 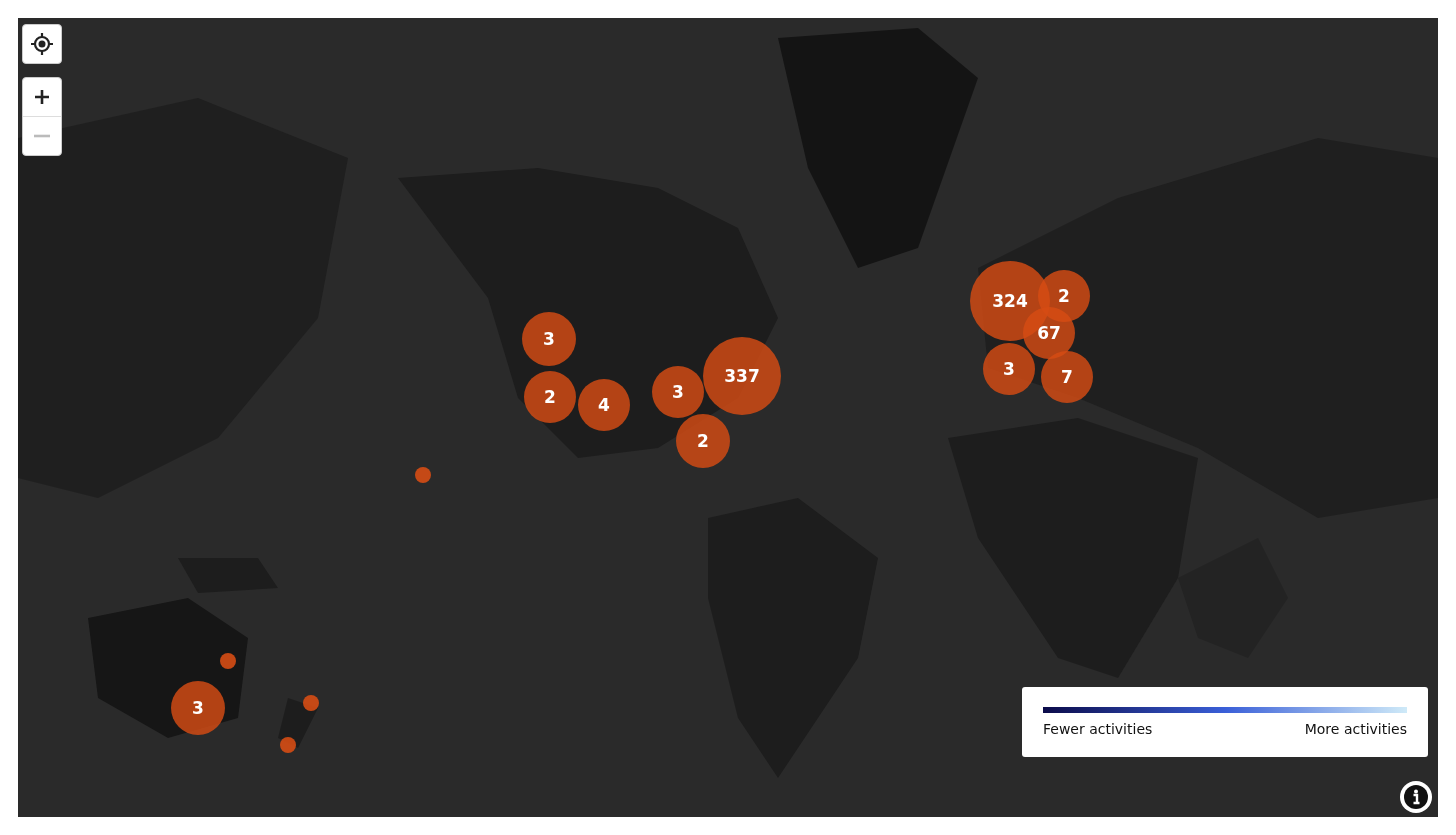 I want to click on locate-icon, so click(x=42, y=44).